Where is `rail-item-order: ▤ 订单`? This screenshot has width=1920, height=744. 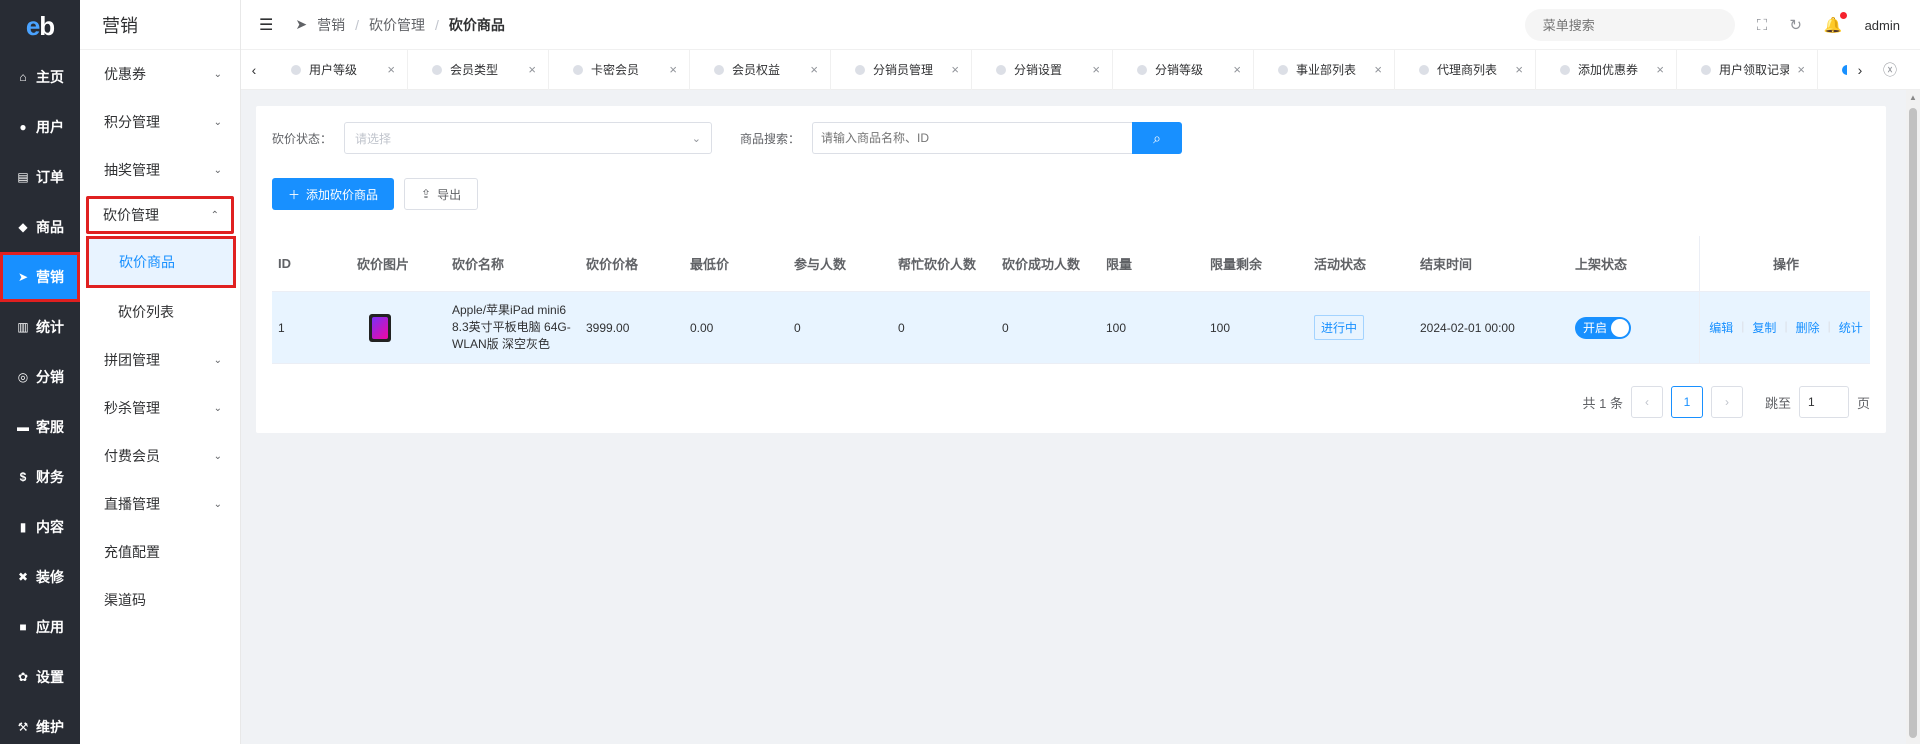
rail-item-order: ▤ 订单 is located at coordinates (40, 177).